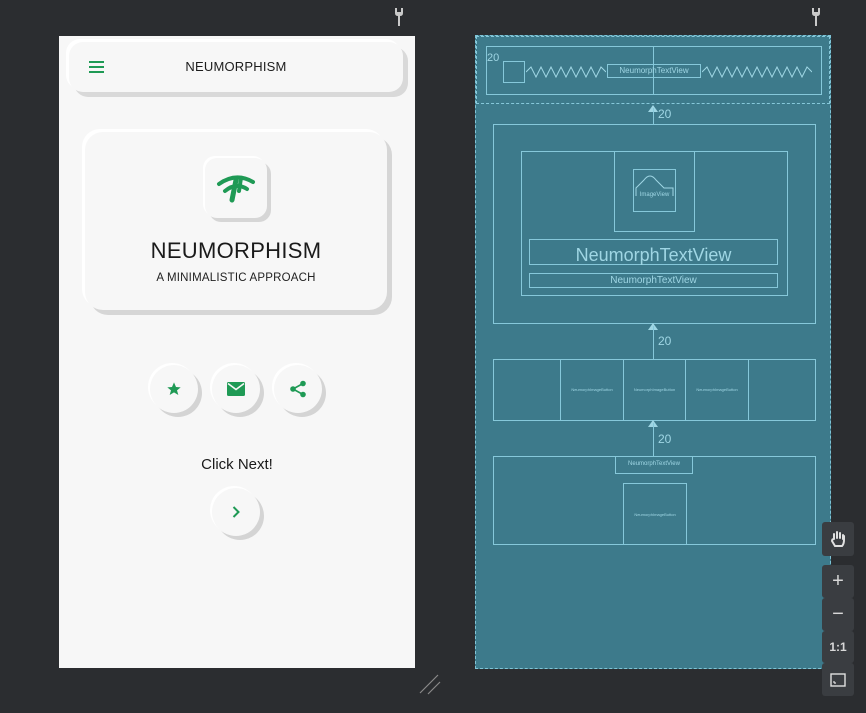 Image resolution: width=866 pixels, height=713 pixels. I want to click on share-button, so click(298, 389).